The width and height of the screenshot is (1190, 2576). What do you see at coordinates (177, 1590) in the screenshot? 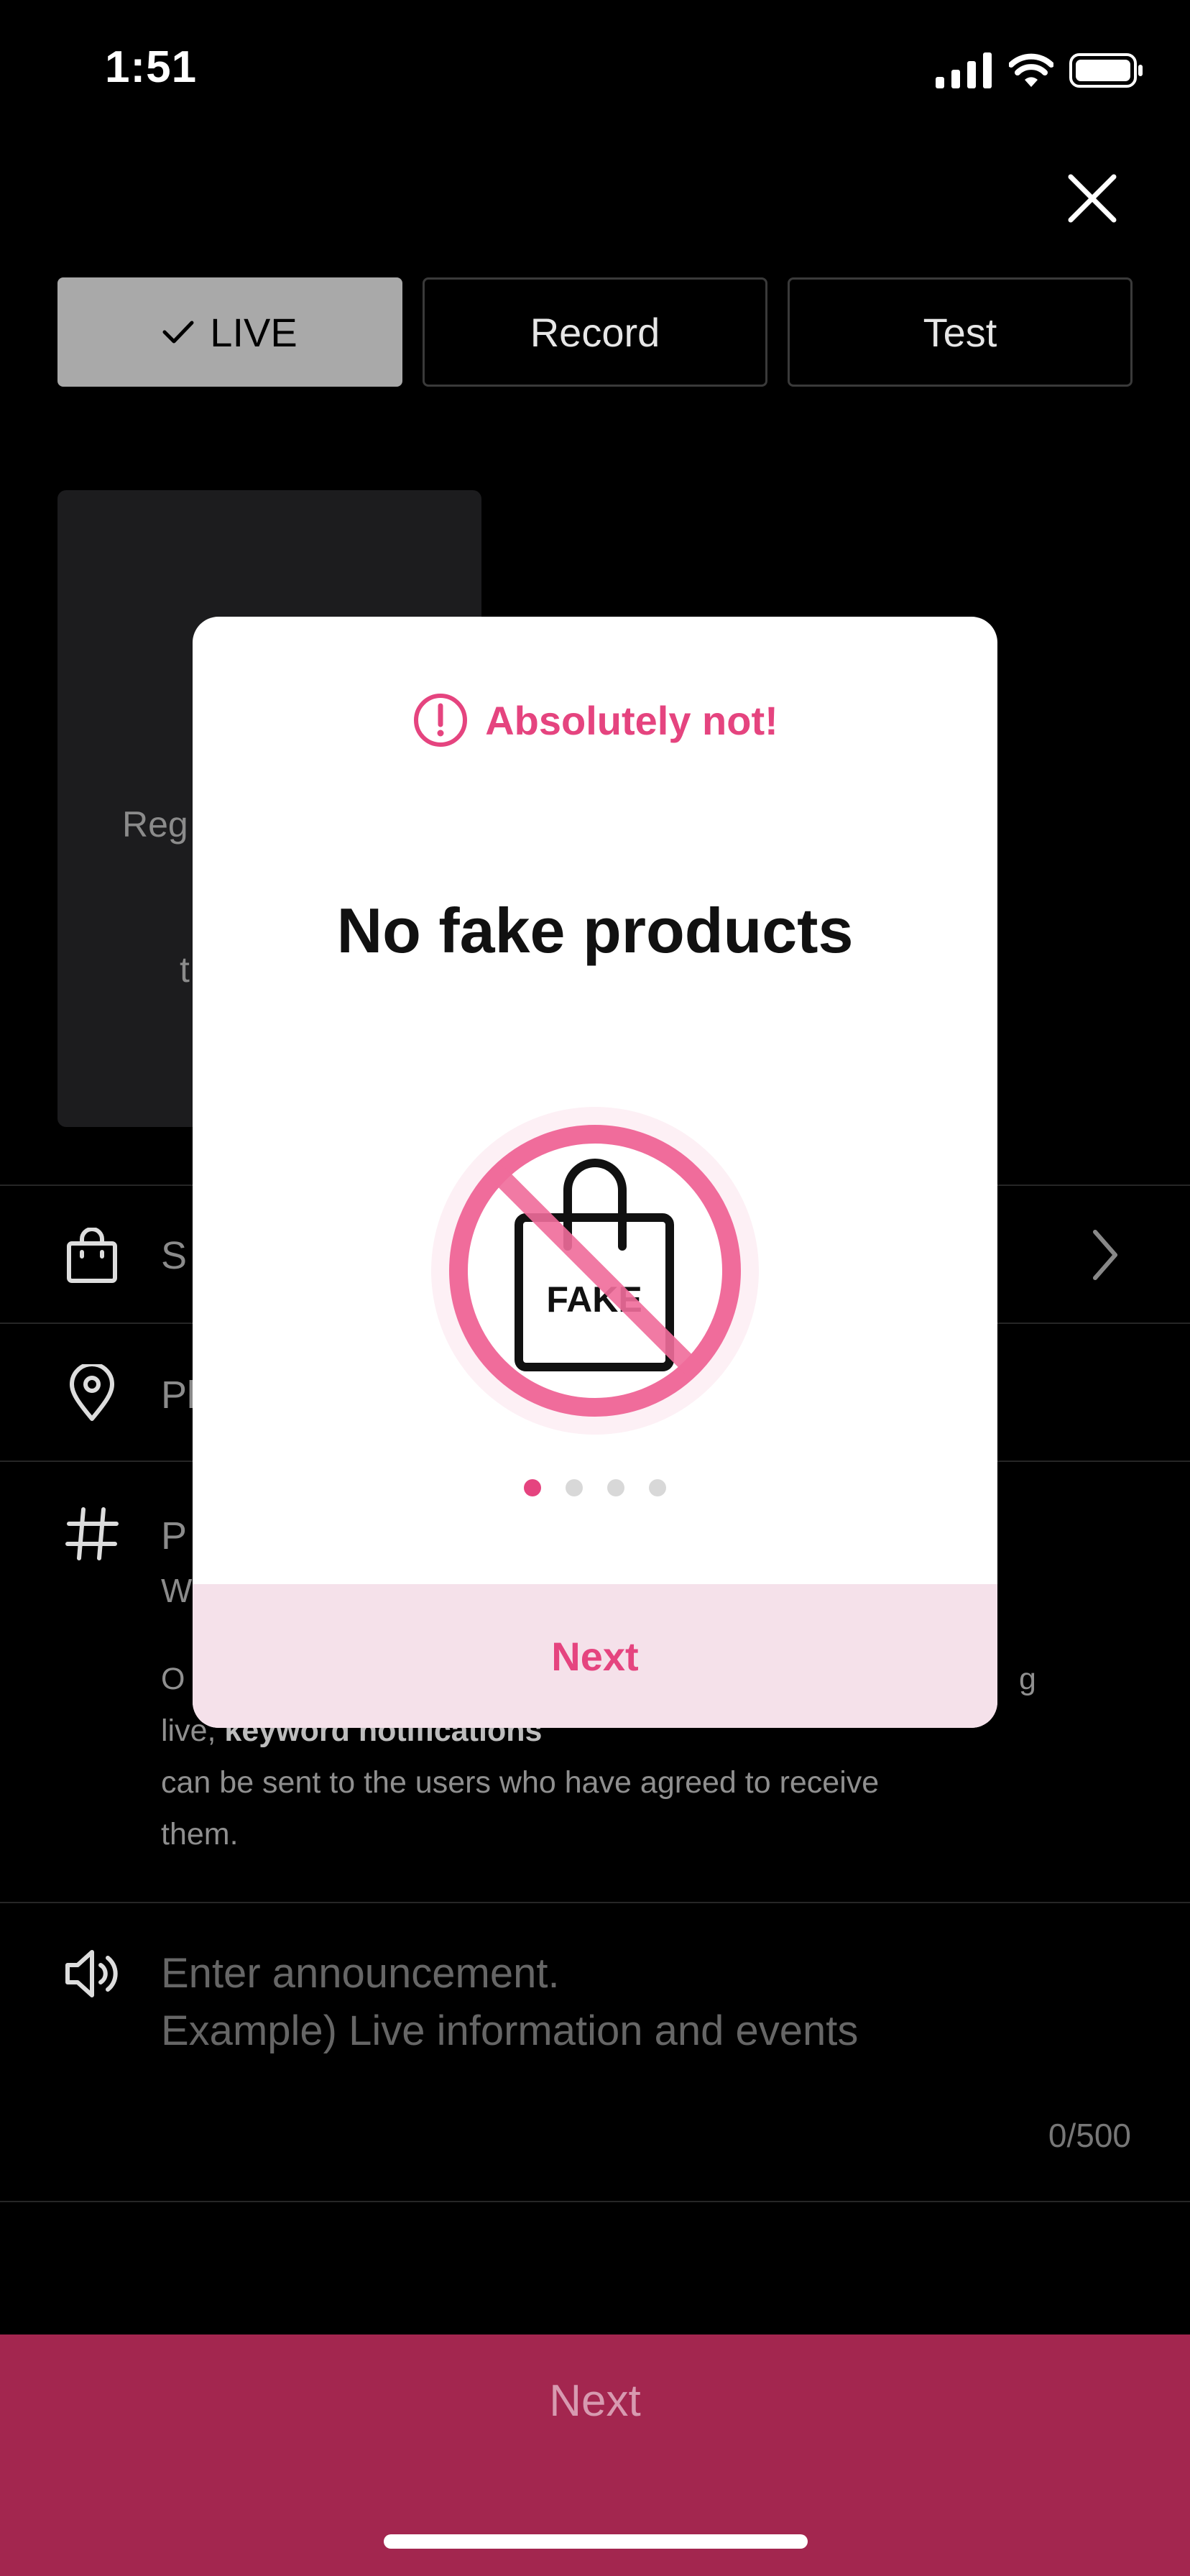
I see `tags-row-label-2: W` at bounding box center [177, 1590].